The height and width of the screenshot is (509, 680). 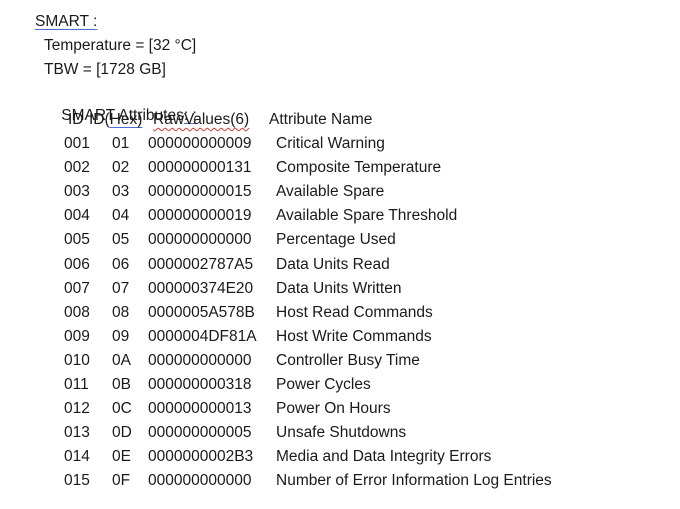 I want to click on table-row: 009 09 0000004DF81A Host Write Commands, so click(x=340, y=337).